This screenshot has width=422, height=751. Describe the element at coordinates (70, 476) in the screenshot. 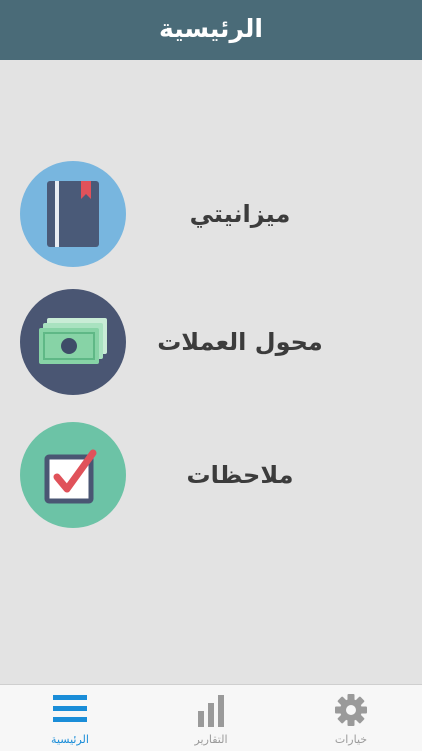

I see `checkbox-icon` at that location.